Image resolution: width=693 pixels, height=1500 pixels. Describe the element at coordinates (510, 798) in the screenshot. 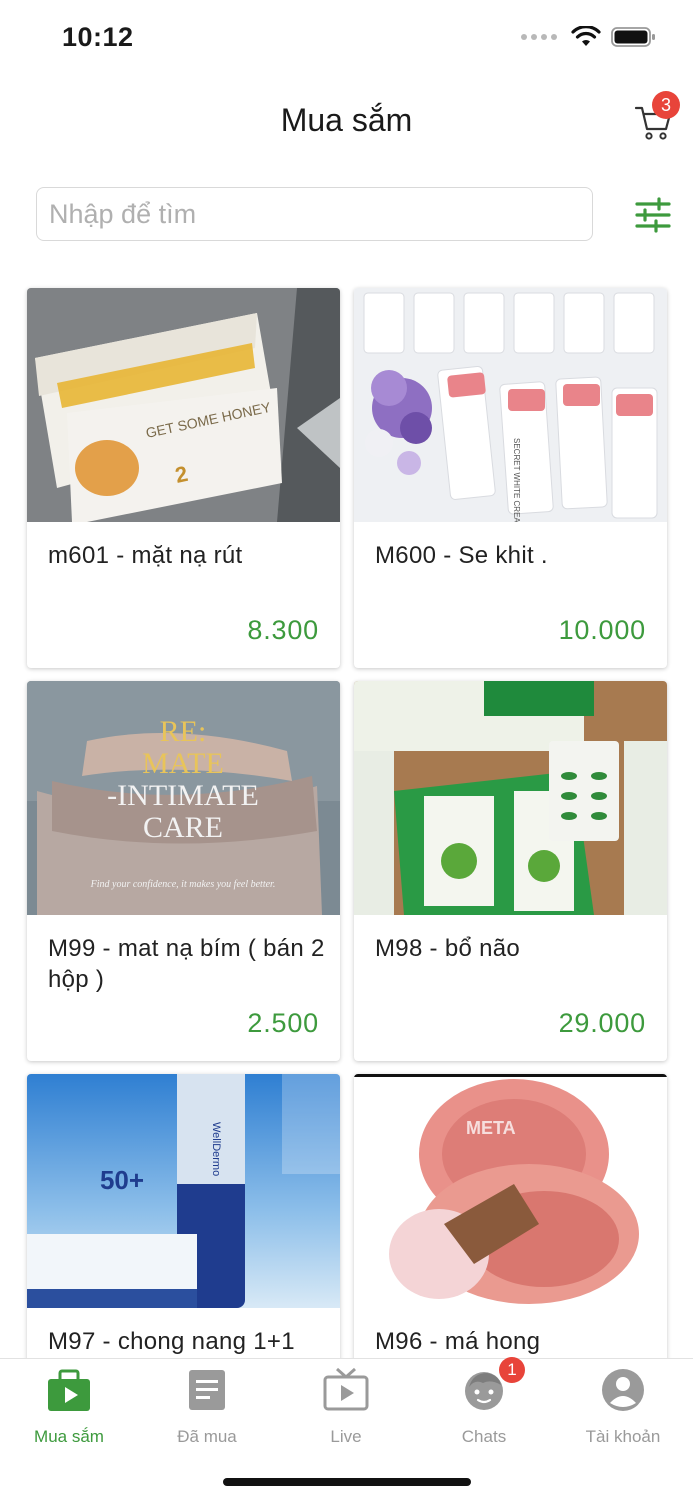

I see `product-image` at that location.